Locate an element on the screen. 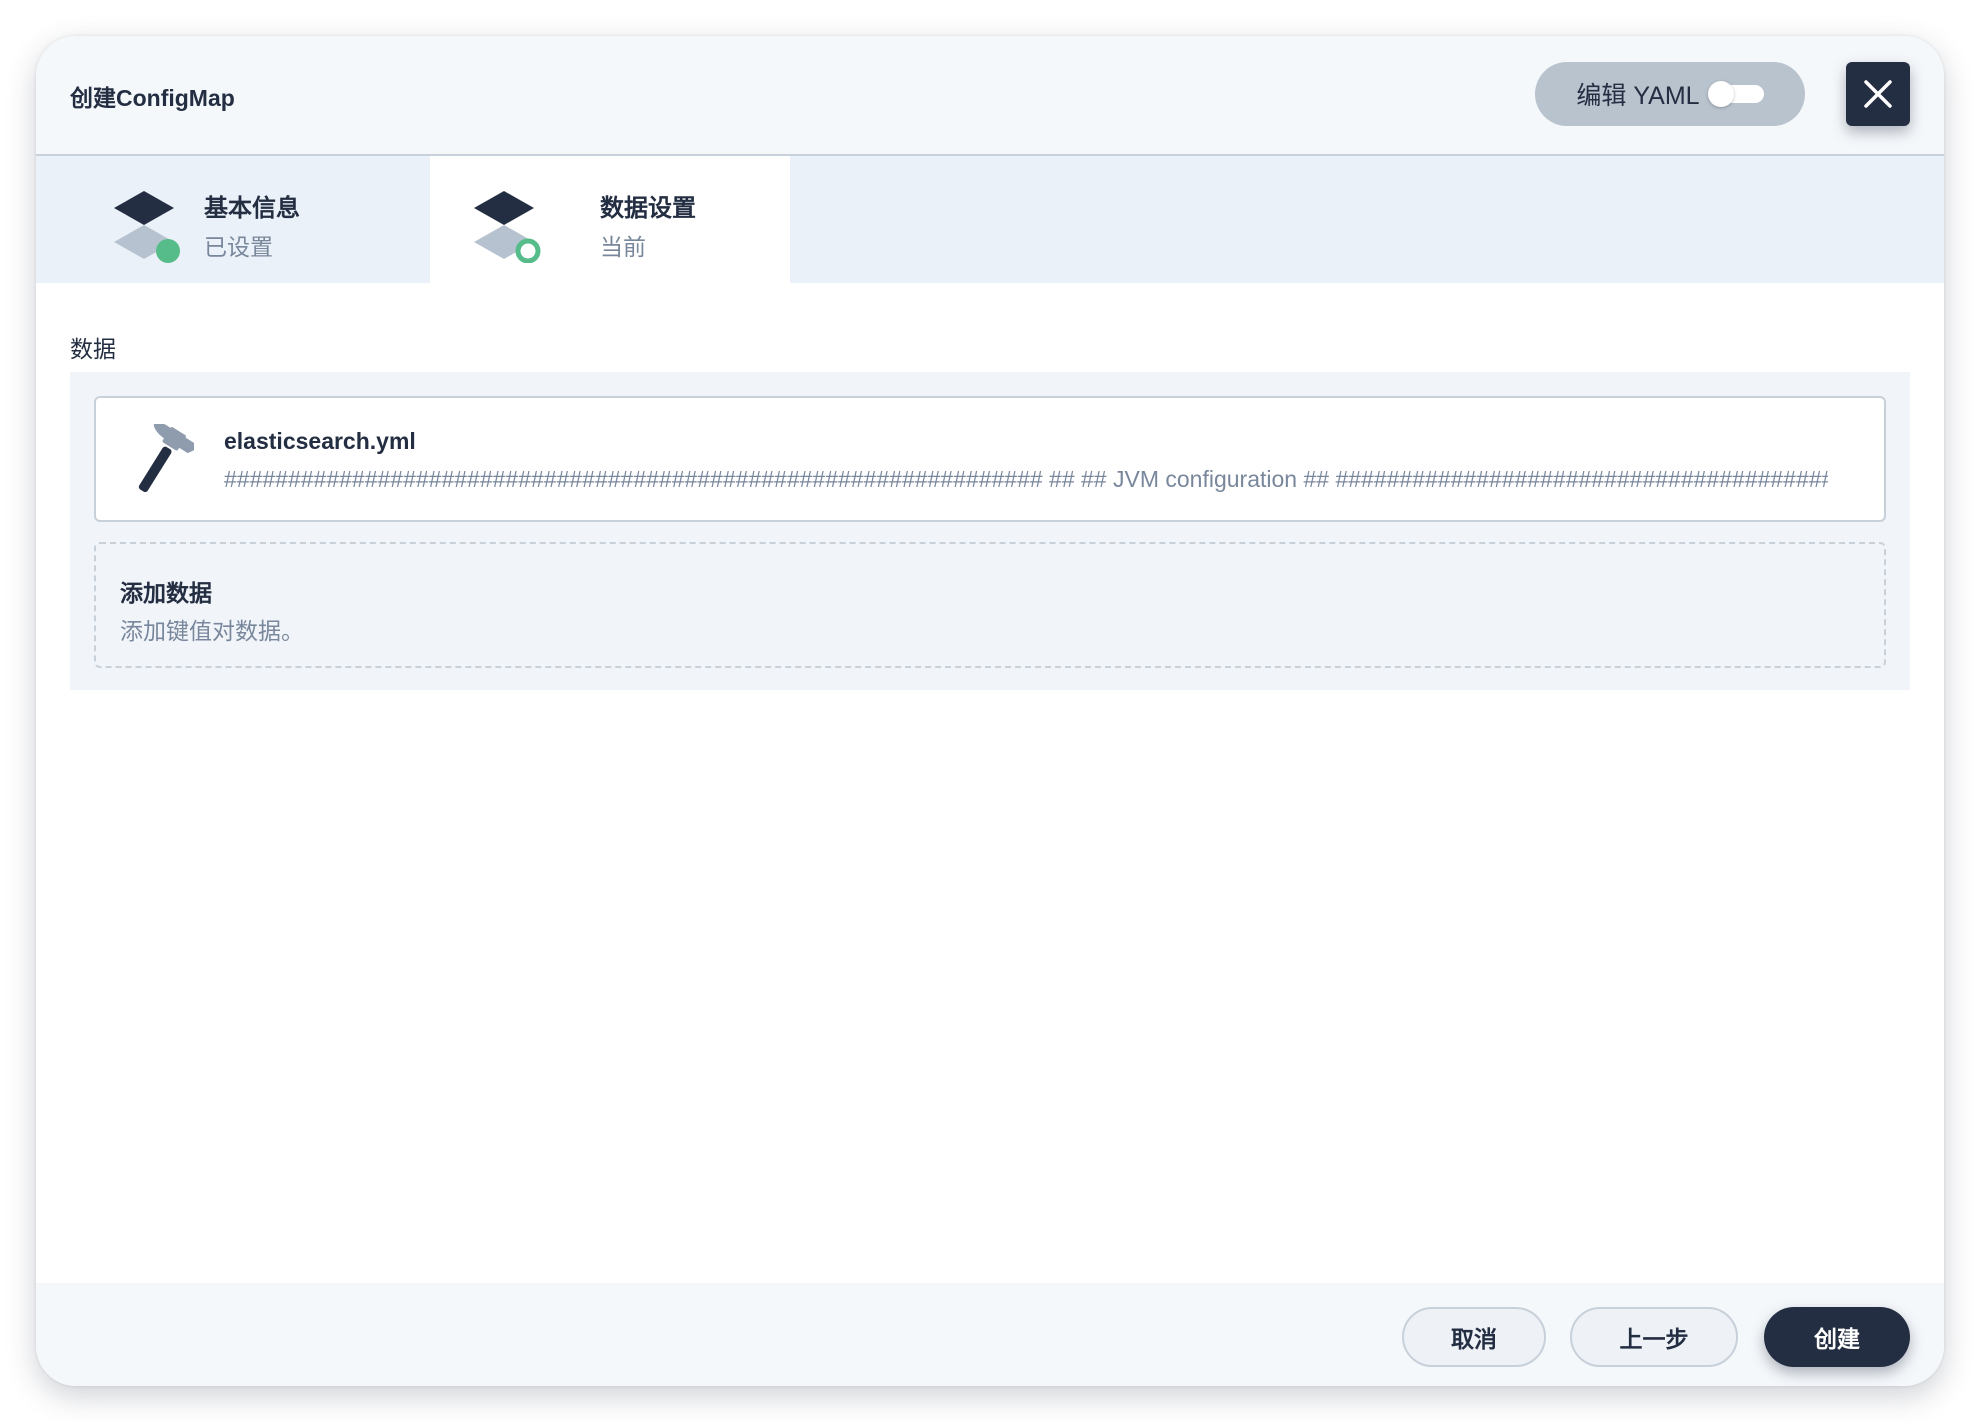  step-title: 基本信息 is located at coordinates (252, 208).